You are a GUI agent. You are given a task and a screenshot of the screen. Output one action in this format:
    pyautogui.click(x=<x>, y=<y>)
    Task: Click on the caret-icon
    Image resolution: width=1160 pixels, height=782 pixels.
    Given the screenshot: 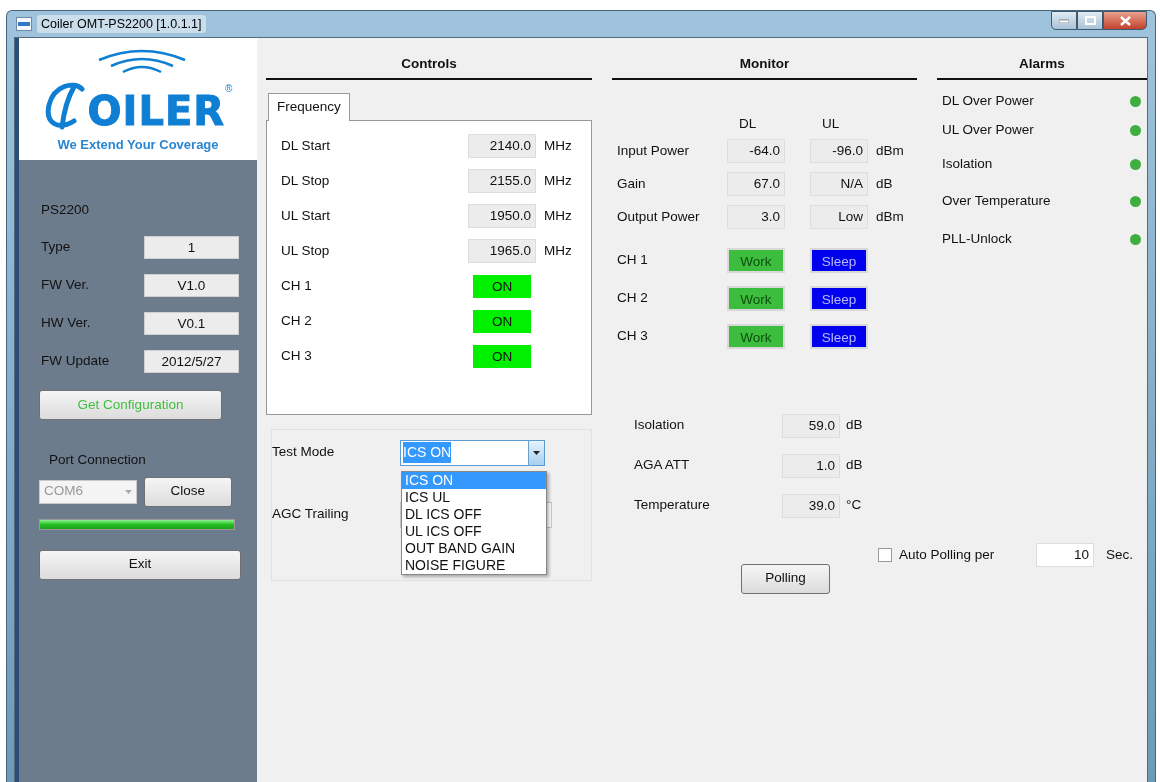 What is the action you would take?
    pyautogui.click(x=128, y=491)
    